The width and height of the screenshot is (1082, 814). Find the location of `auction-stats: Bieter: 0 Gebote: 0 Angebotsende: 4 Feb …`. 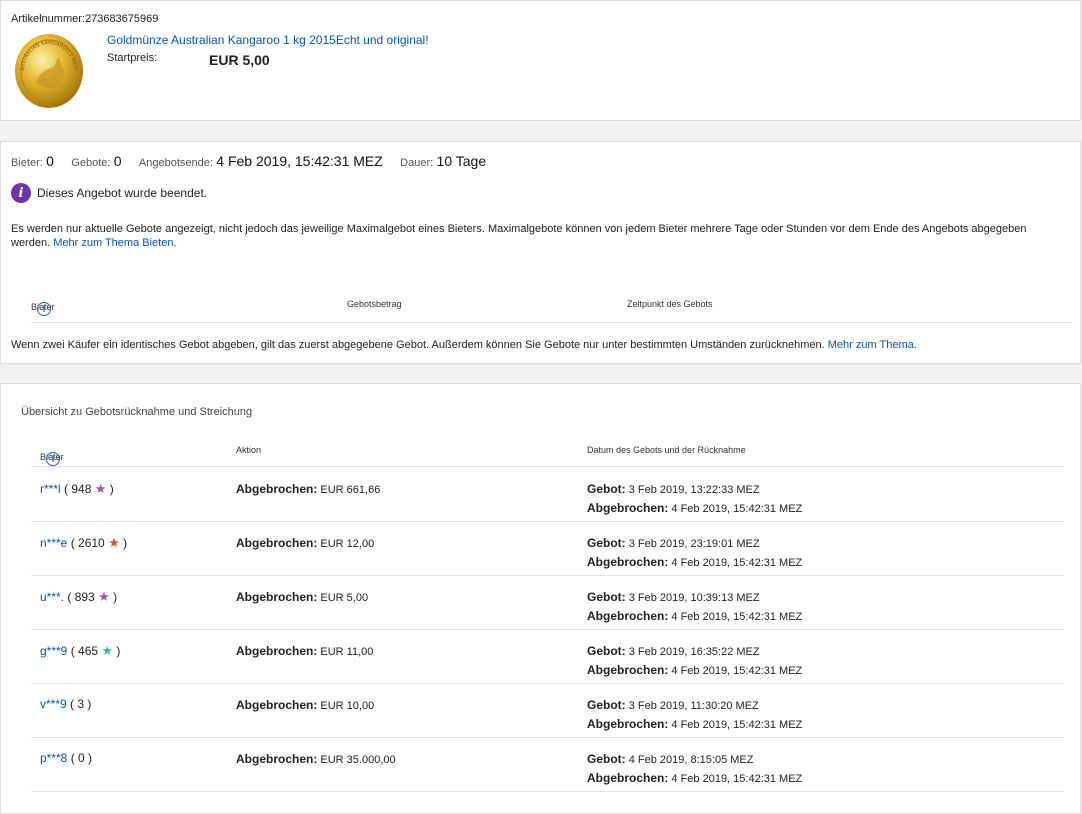

auction-stats: Bieter: 0 Gebote: 0 Angebotsende: 4 Feb … is located at coordinates (255, 161).